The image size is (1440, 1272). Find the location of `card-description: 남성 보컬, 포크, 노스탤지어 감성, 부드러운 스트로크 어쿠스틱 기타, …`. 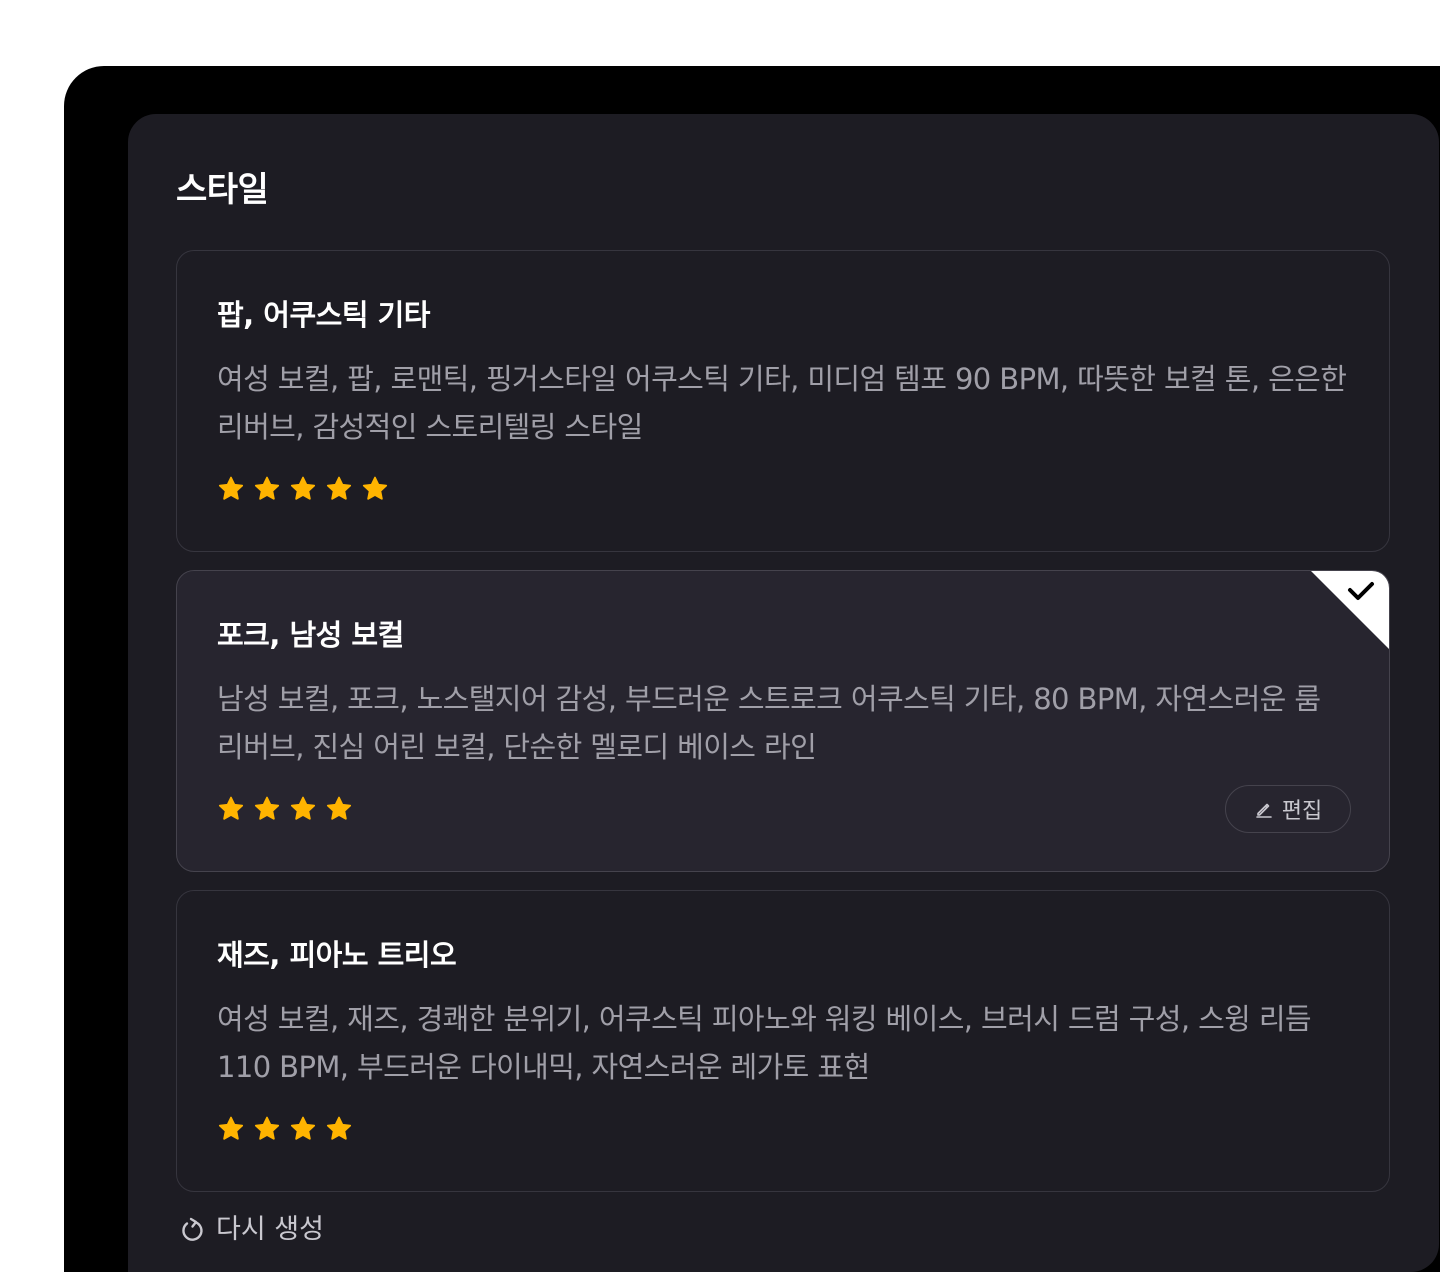

card-description: 남성 보컬, 포크, 노스탤지어 감성, 부드러운 스트로크 어쿠스틱 기타, … is located at coordinates (769, 723).